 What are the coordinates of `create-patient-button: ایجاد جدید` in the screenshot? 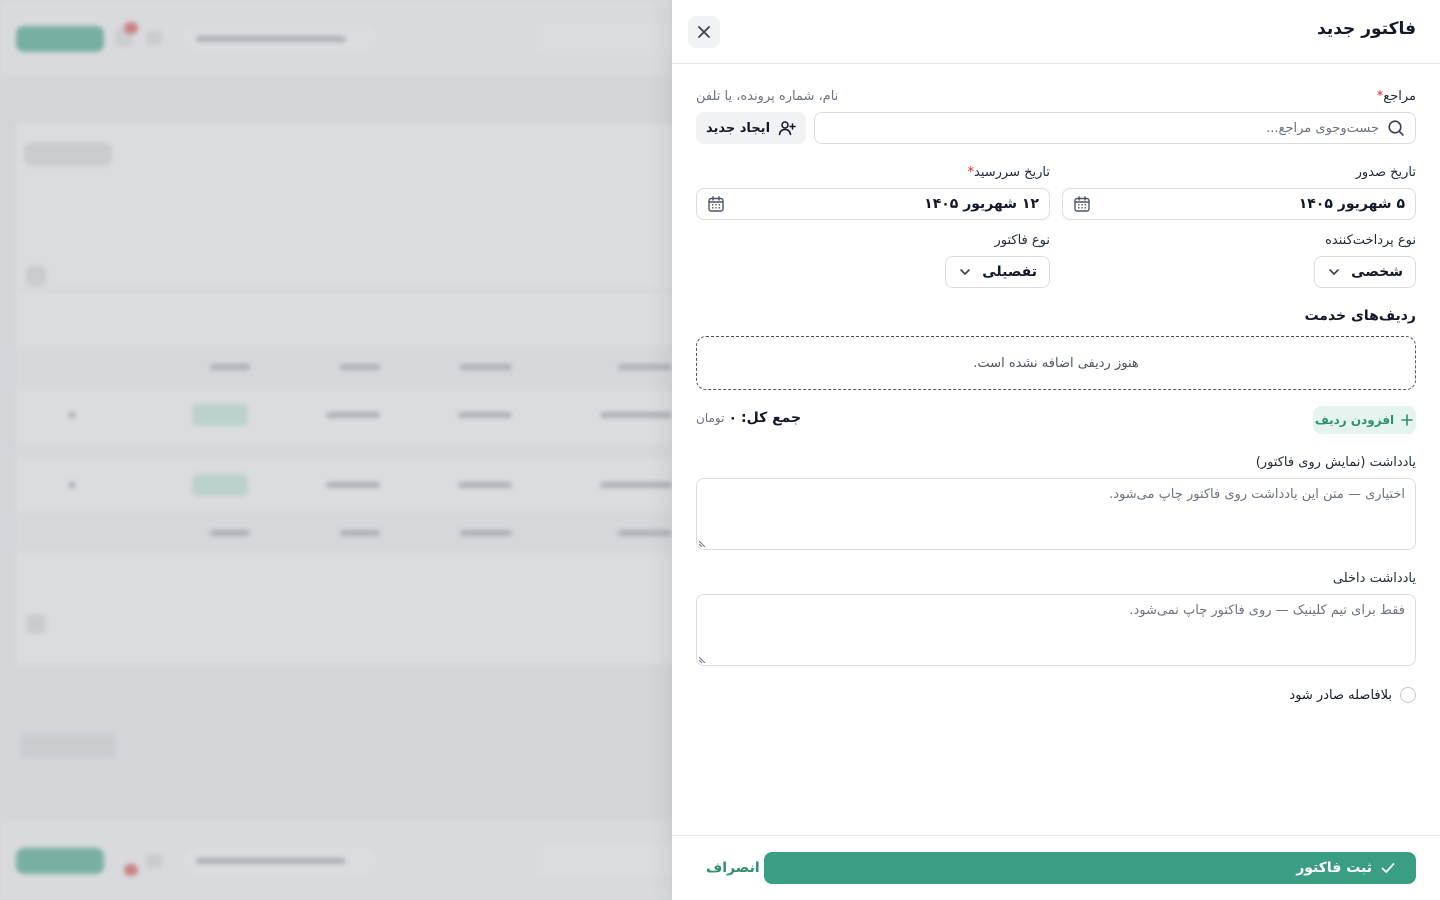 It's located at (751, 128).